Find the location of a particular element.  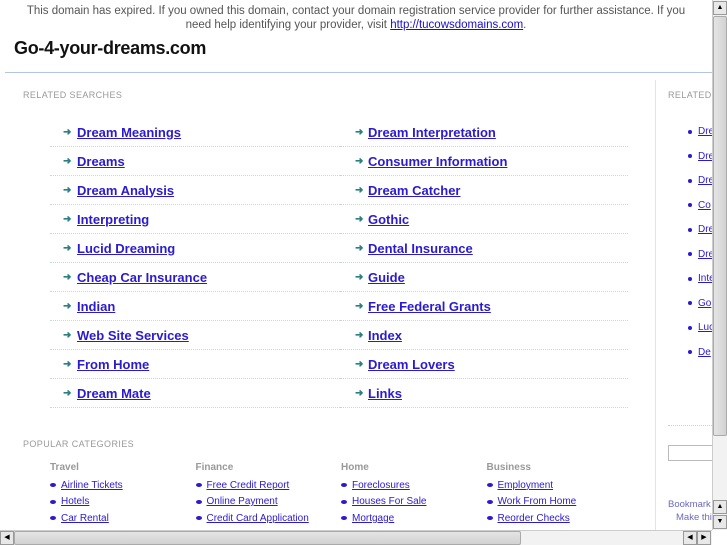

related-search-item: ➜ Guide is located at coordinates (484, 277).